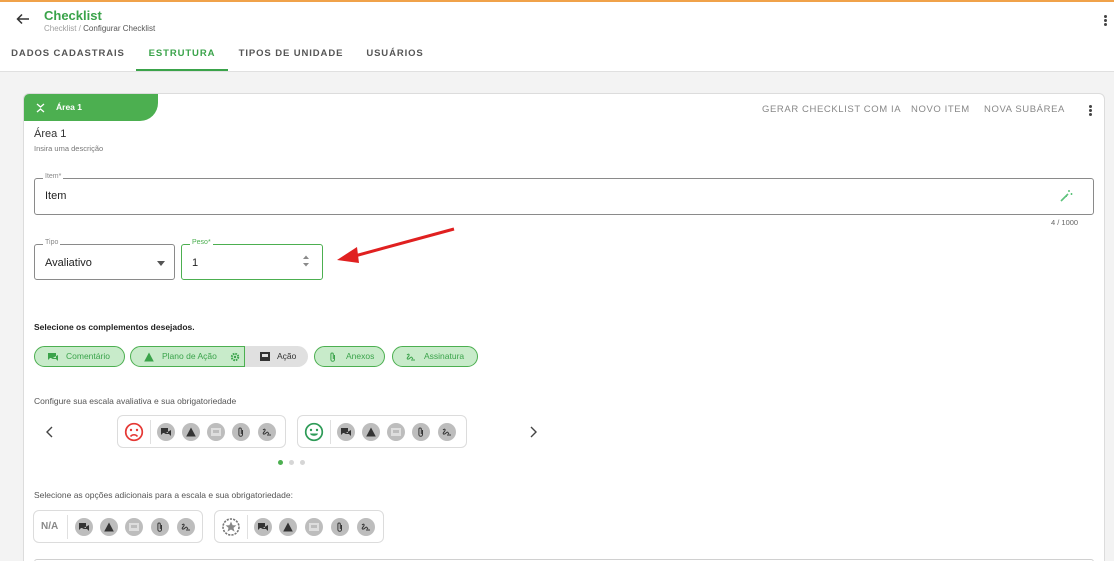  Describe the element at coordinates (349, 356) in the screenshot. I see `chip-anexos: Anexos` at that location.